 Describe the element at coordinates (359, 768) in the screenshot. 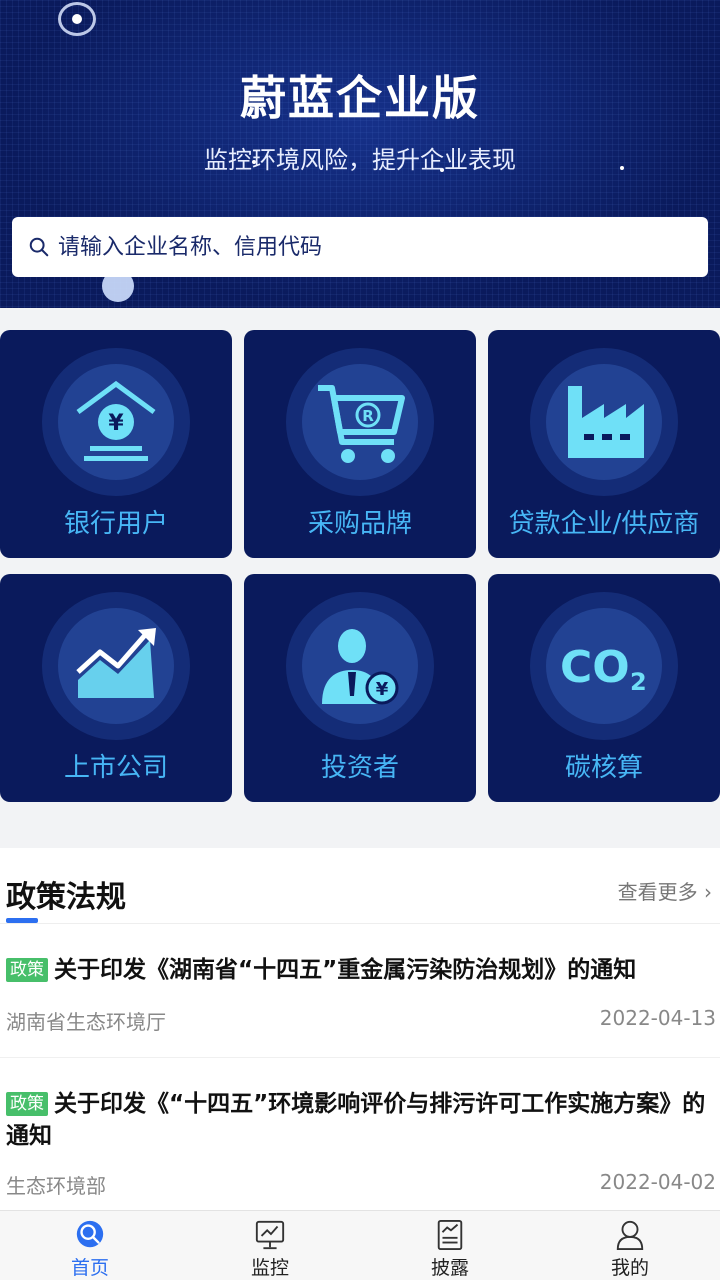

I see `category-label: 投资者` at that location.